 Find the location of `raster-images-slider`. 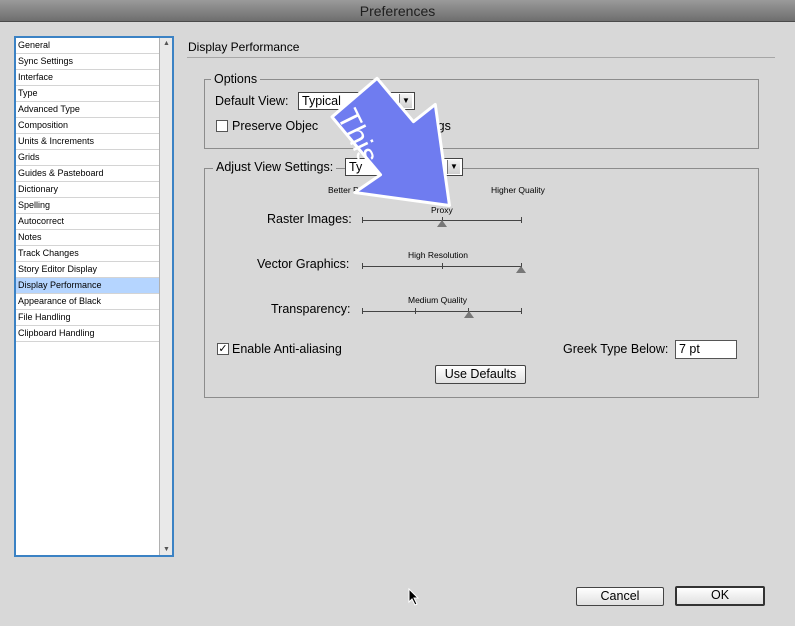

raster-images-slider is located at coordinates (442, 221).